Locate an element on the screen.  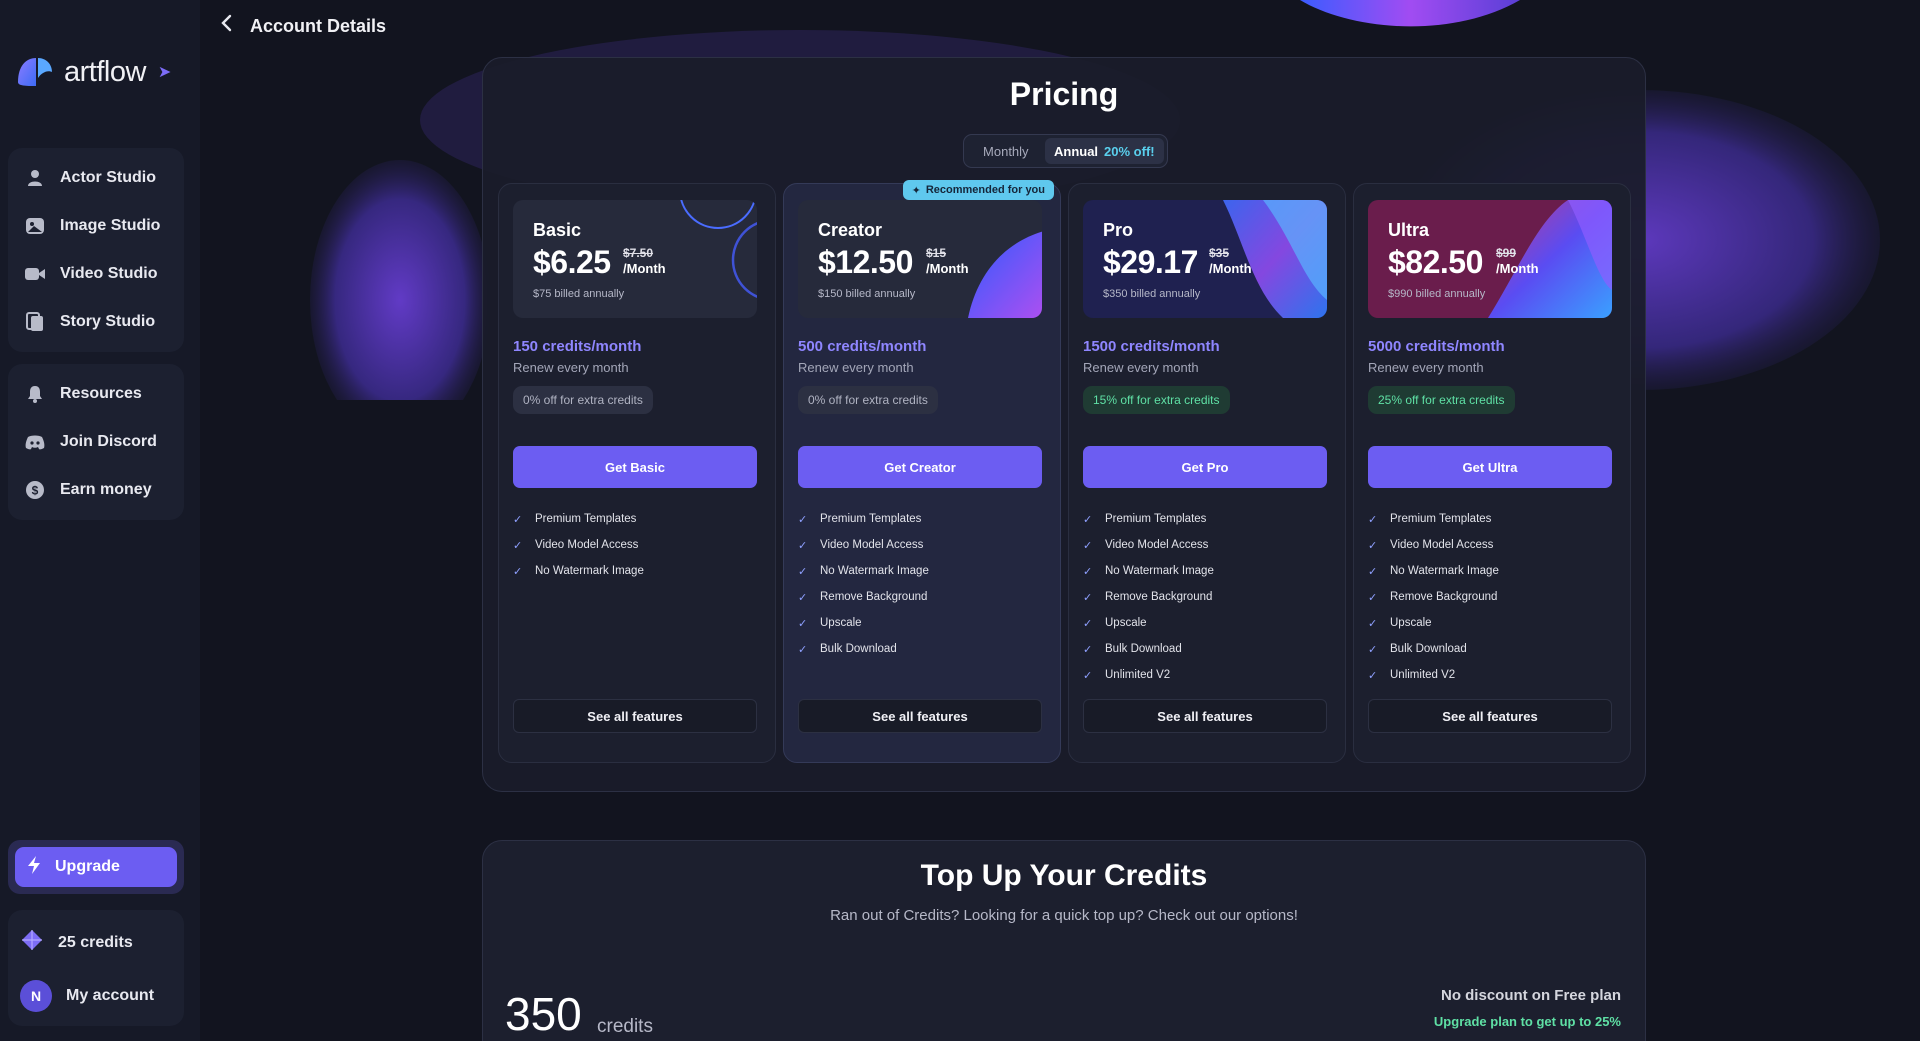
logo: artflow ➤ is located at coordinates (92, 72).